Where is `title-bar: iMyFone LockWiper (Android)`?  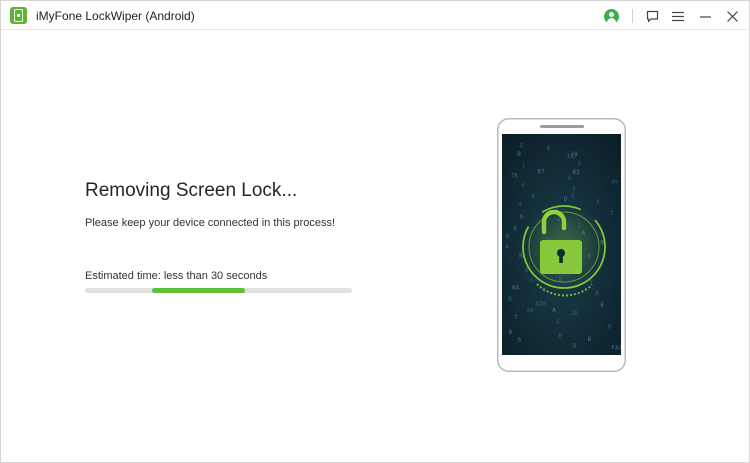 title-bar: iMyFone LockWiper (Android) is located at coordinates (375, 15).